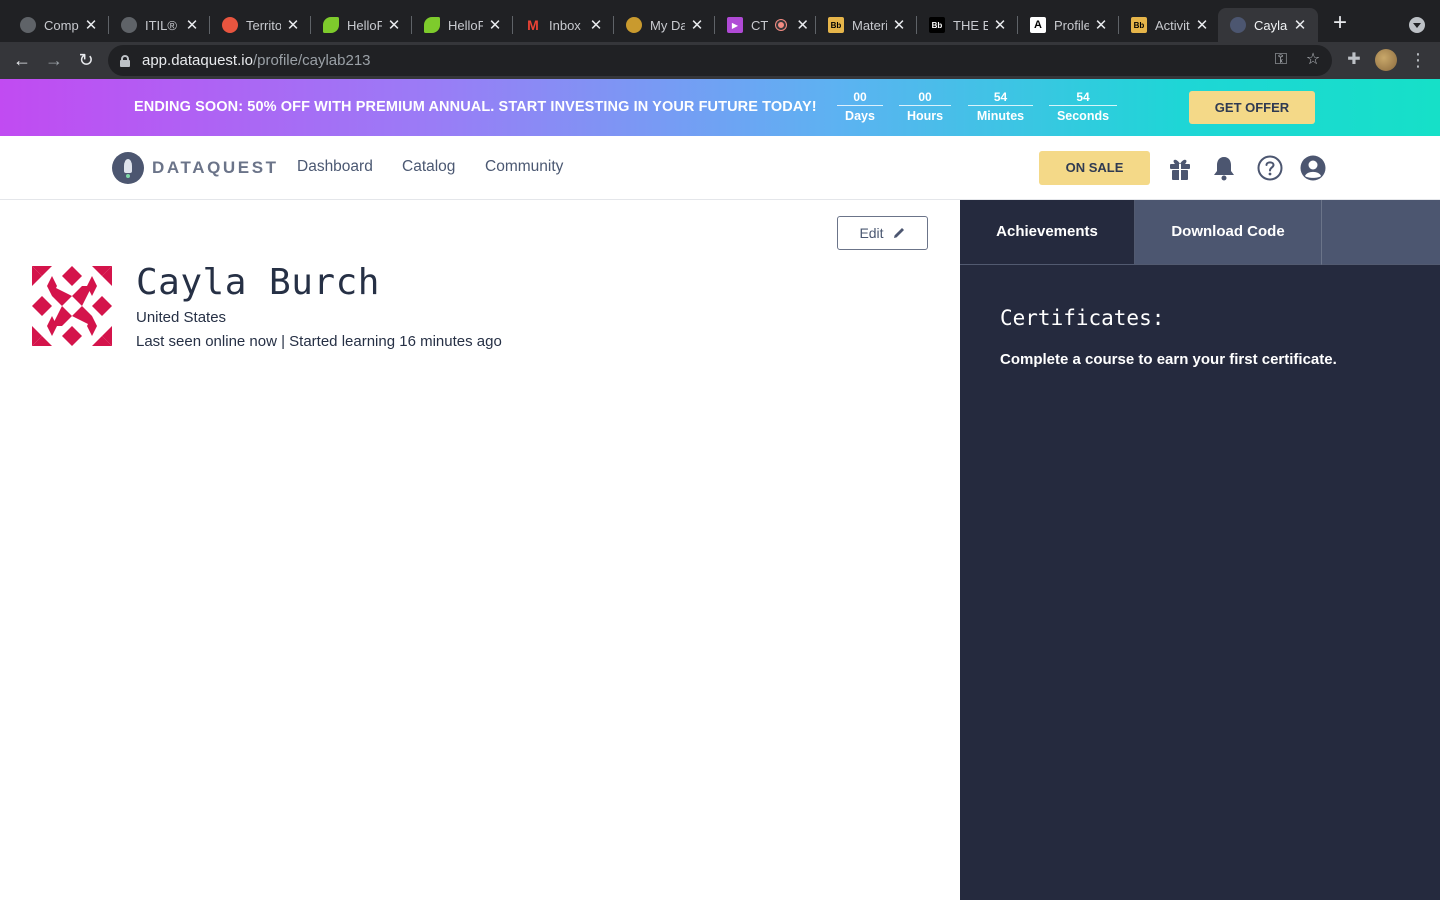 The image size is (1440, 900). I want to click on browser-tab: M Inbox ( ✕, so click(563, 25).